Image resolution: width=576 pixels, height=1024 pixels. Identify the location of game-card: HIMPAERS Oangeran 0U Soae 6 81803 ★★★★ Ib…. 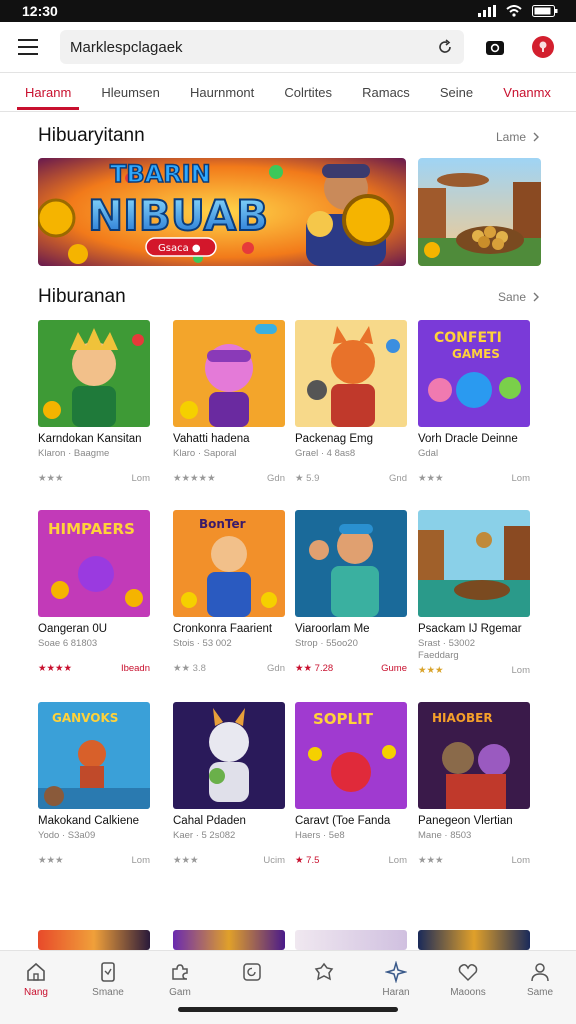
(94, 592).